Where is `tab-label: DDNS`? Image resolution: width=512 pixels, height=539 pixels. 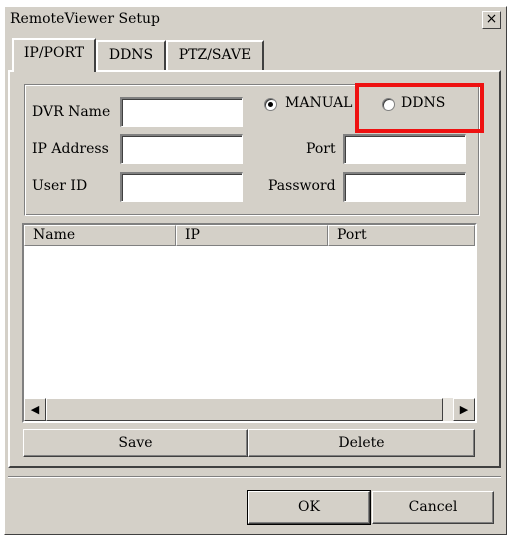
tab-label: DDNS is located at coordinates (131, 55).